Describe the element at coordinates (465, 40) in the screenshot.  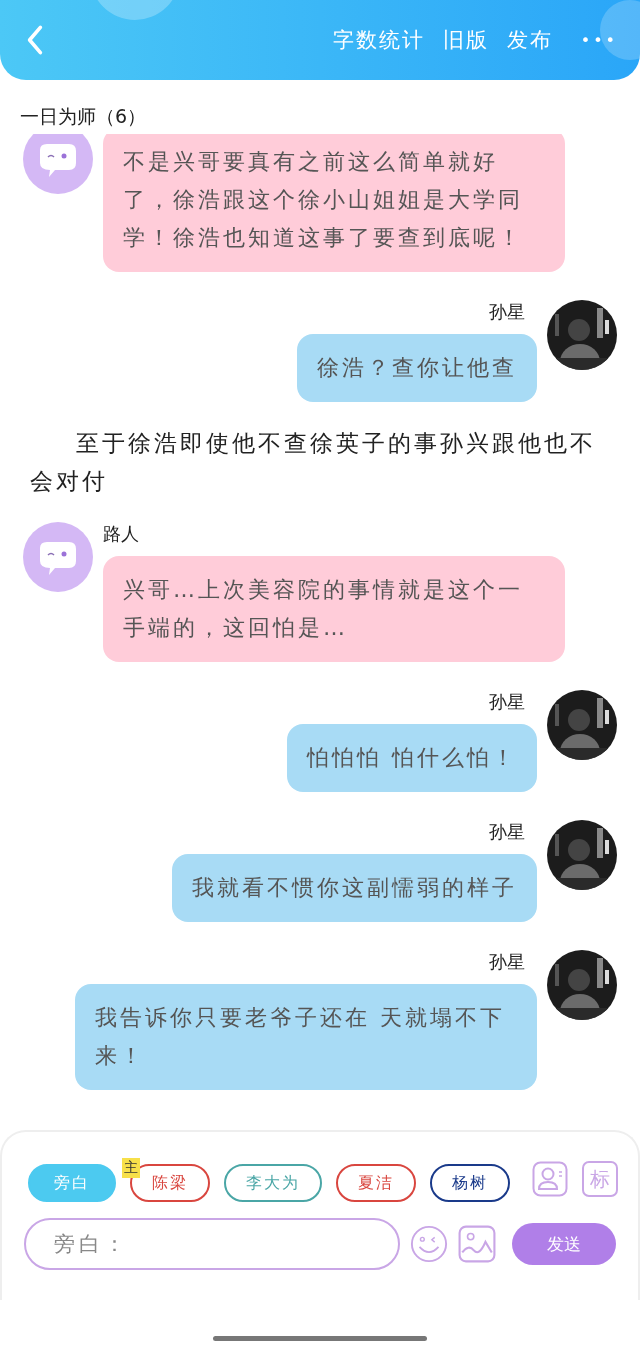
I see `header-action: 旧版` at that location.